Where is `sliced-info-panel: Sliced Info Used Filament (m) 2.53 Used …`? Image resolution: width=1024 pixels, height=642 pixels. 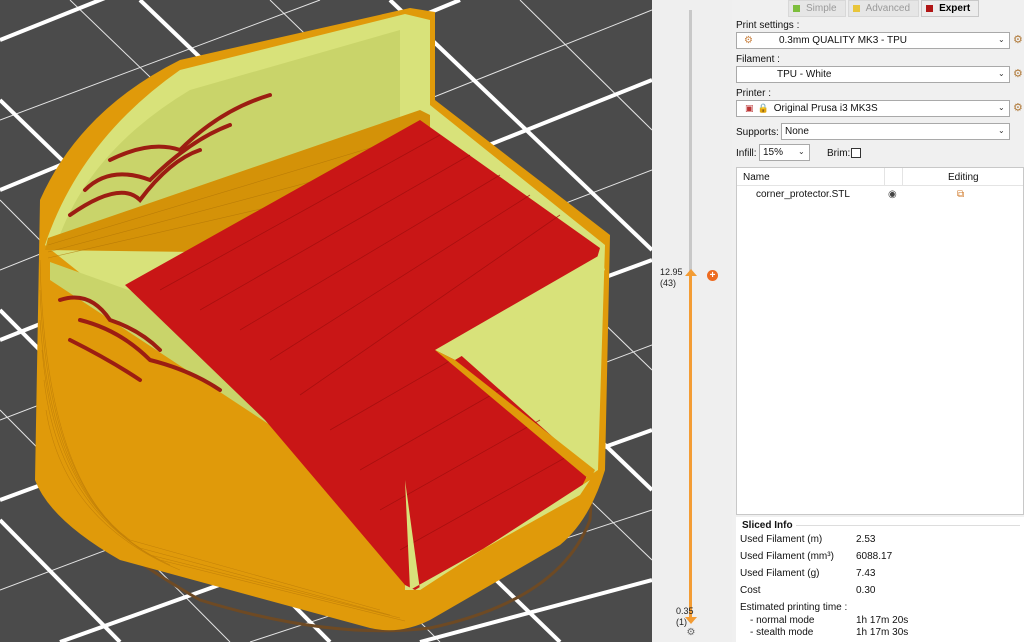 sliced-info-panel: Sliced Info Used Filament (m) 2.53 Used … is located at coordinates (880, 579).